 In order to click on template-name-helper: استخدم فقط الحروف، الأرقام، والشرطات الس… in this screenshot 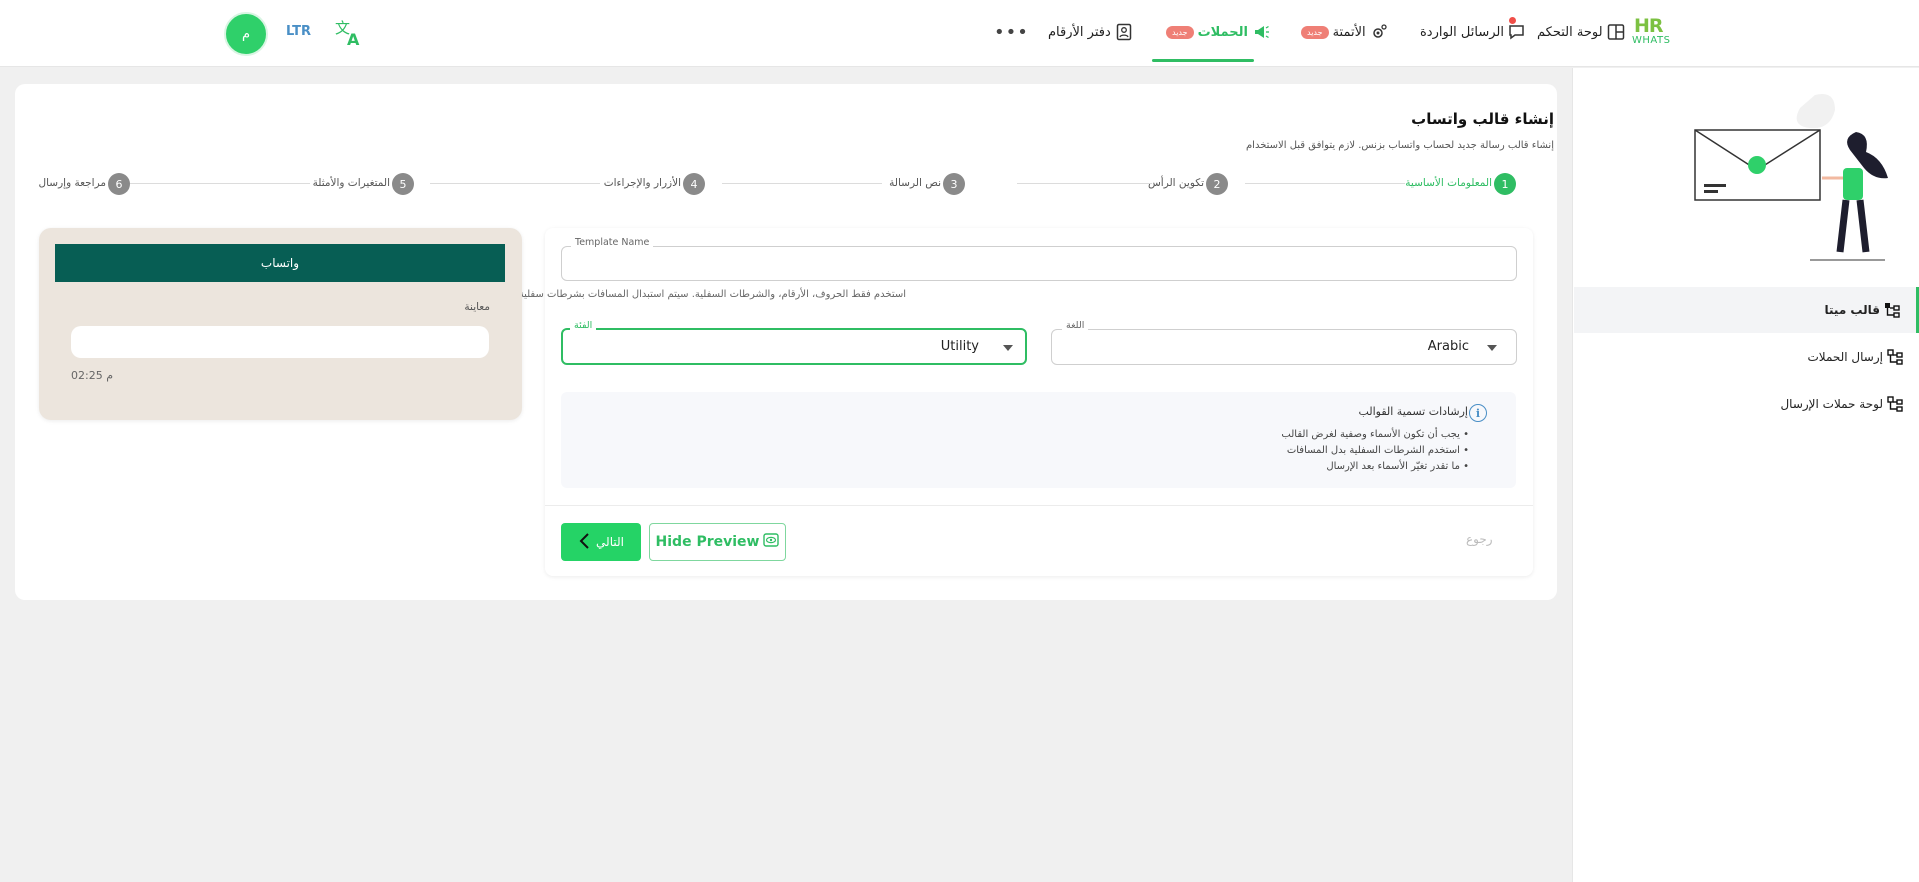, I will do `click(710, 294)`.